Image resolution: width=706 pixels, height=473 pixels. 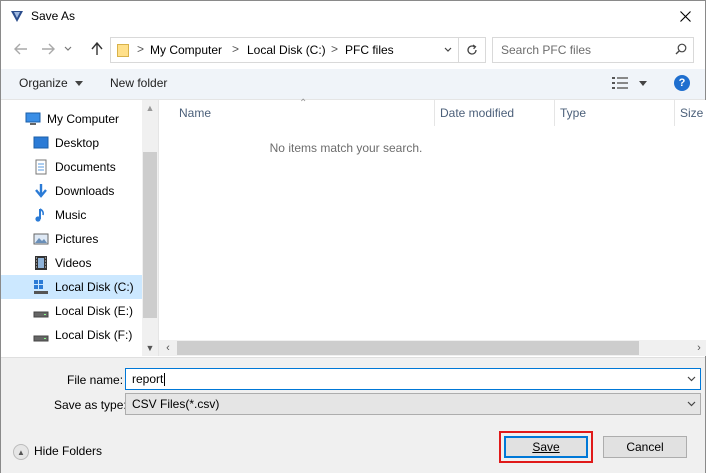 I want to click on refresh-icon, so click(x=472, y=49).